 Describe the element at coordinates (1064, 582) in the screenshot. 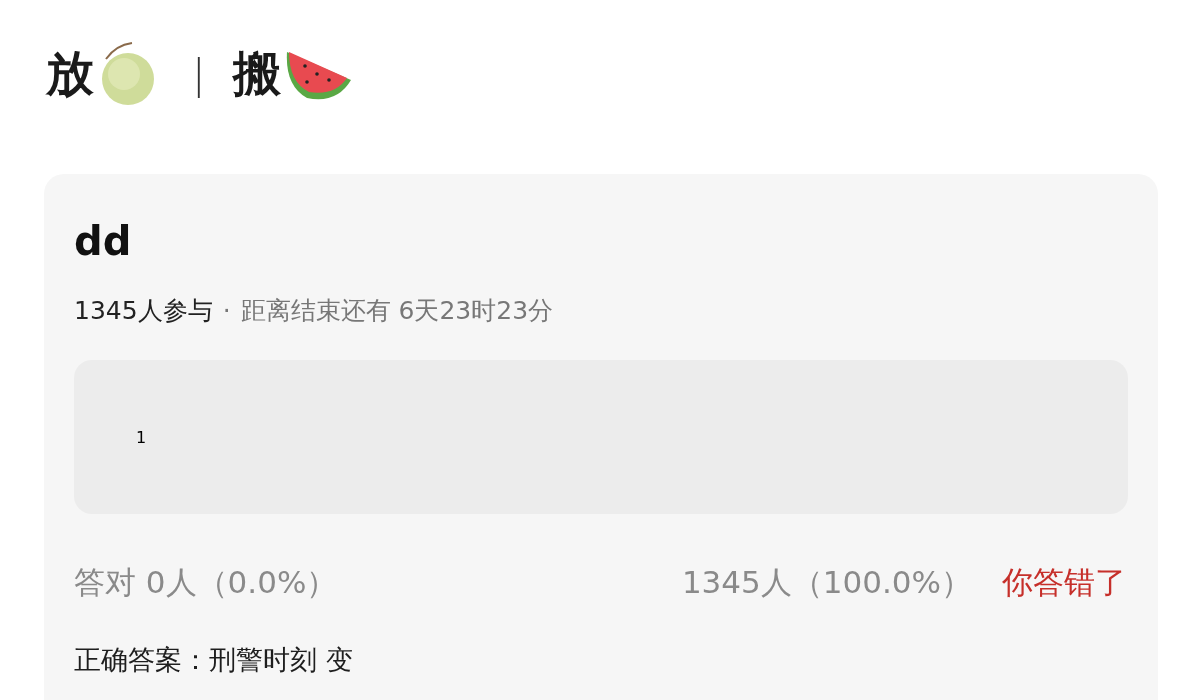

I see `result-text: 你答错了` at that location.